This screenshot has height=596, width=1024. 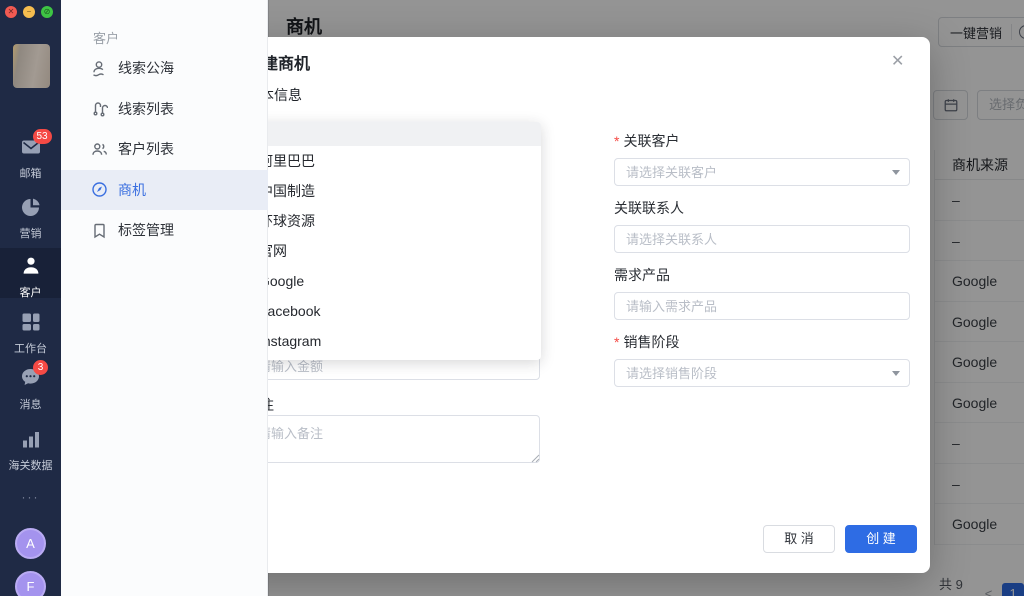 What do you see at coordinates (651, 342) in the screenshot?
I see `sales-stage-label: 销售阶段` at bounding box center [651, 342].